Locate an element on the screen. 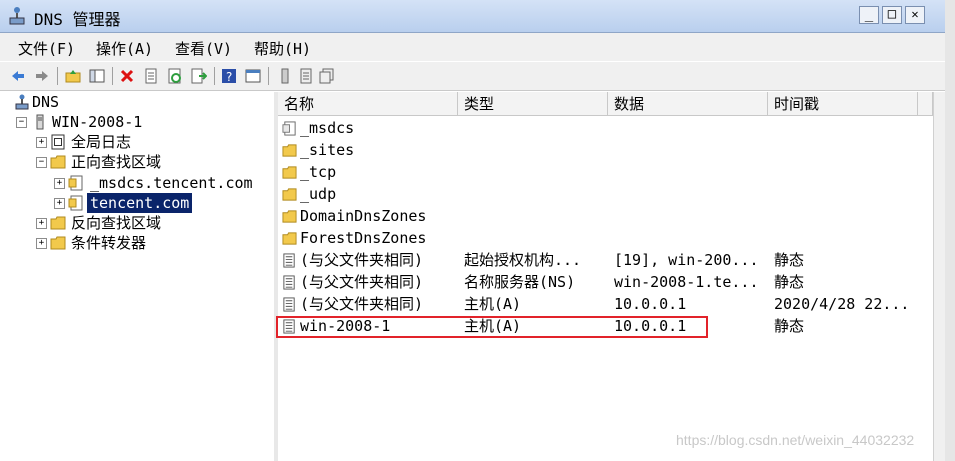 This screenshot has width=955, height=461. table-row: ForestDnsZones is located at coordinates (605, 238).